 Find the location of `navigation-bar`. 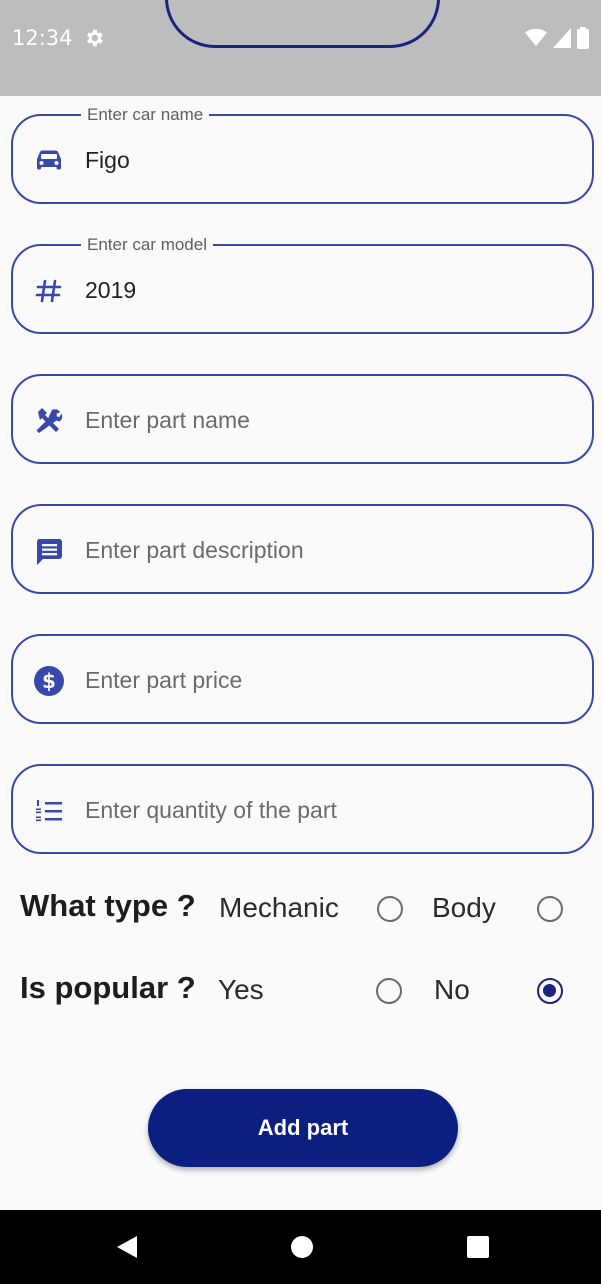

navigation-bar is located at coordinates (300, 1247).